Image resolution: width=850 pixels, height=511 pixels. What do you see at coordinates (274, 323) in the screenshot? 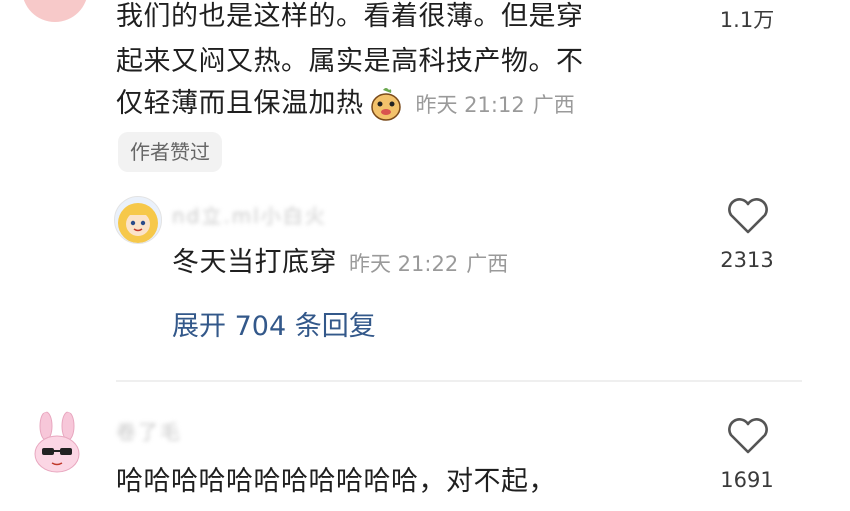
I see `expand-replies-link: 展开 704 条回复` at bounding box center [274, 323].